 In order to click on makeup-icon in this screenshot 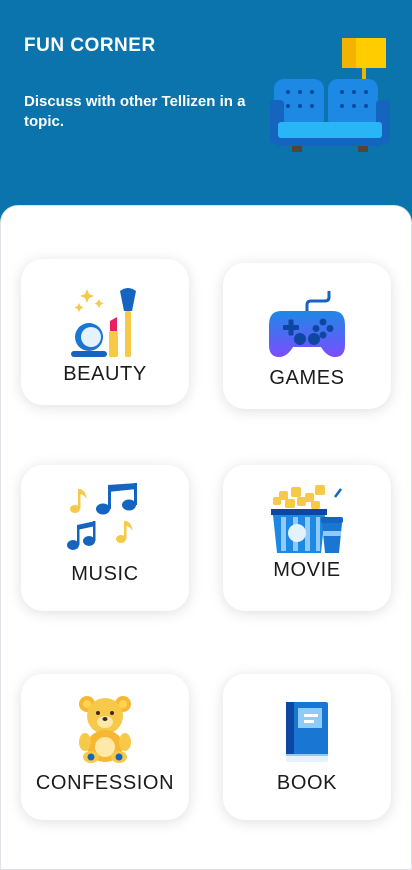, I will do `click(103, 322)`.